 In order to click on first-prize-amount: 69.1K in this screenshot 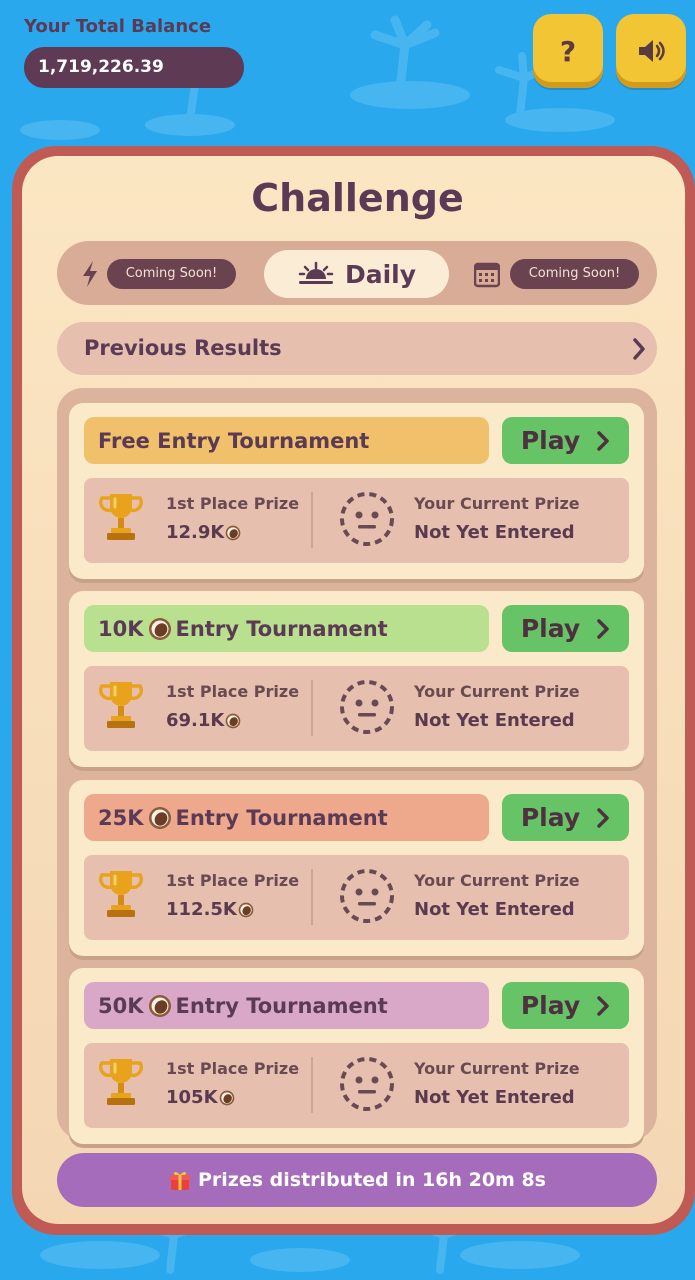, I will do `click(195, 720)`.